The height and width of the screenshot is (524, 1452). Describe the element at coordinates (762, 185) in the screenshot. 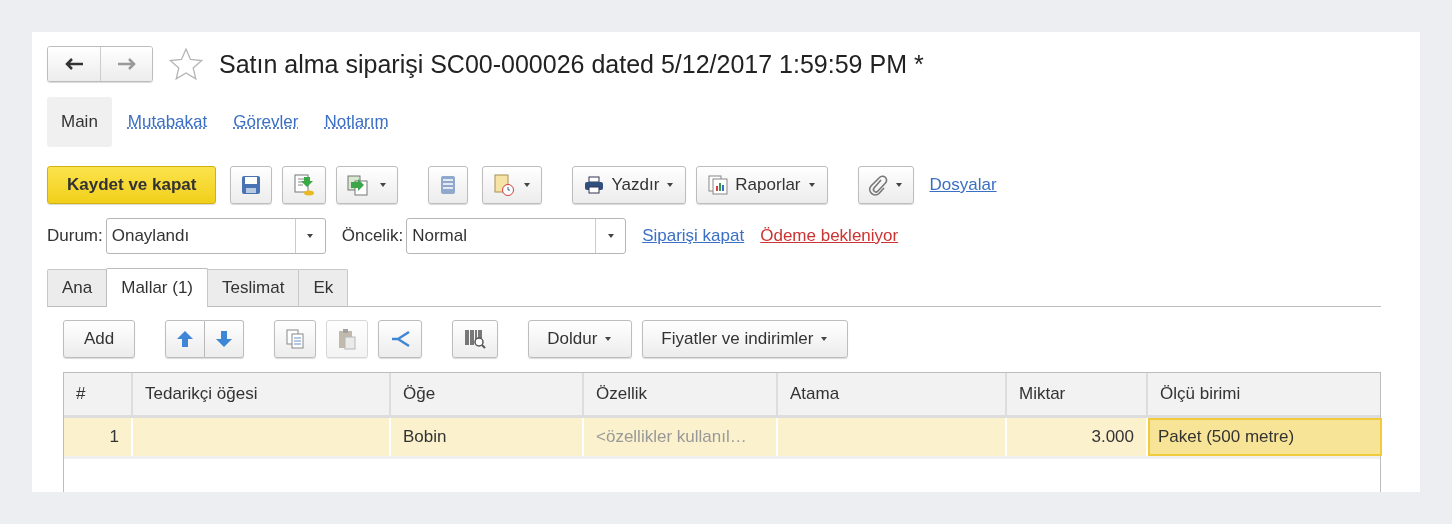

I see `reports-button: Raporlar` at that location.